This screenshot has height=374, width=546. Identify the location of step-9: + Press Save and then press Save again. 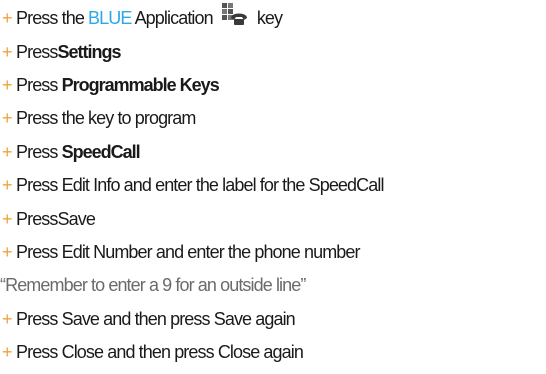
(149, 319).